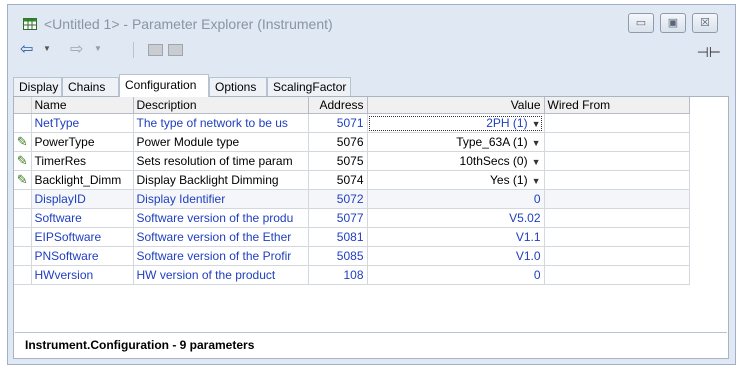  What do you see at coordinates (338, 180) in the screenshot?
I see `cell-address: 5074` at bounding box center [338, 180].